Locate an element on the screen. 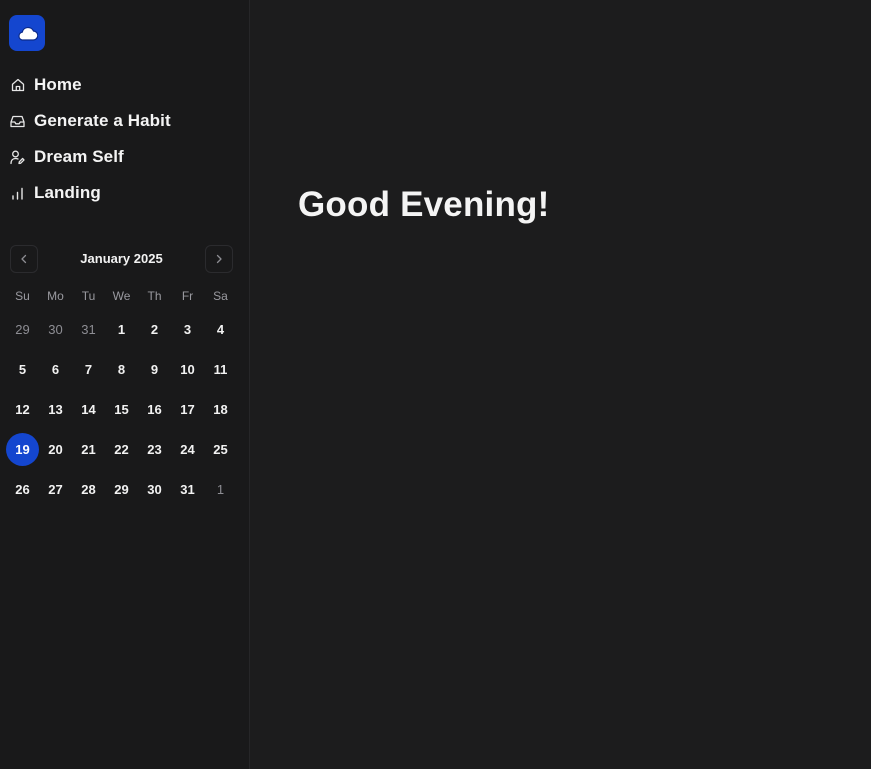 This screenshot has height=769, width=871. weekday-label: We is located at coordinates (121, 296).